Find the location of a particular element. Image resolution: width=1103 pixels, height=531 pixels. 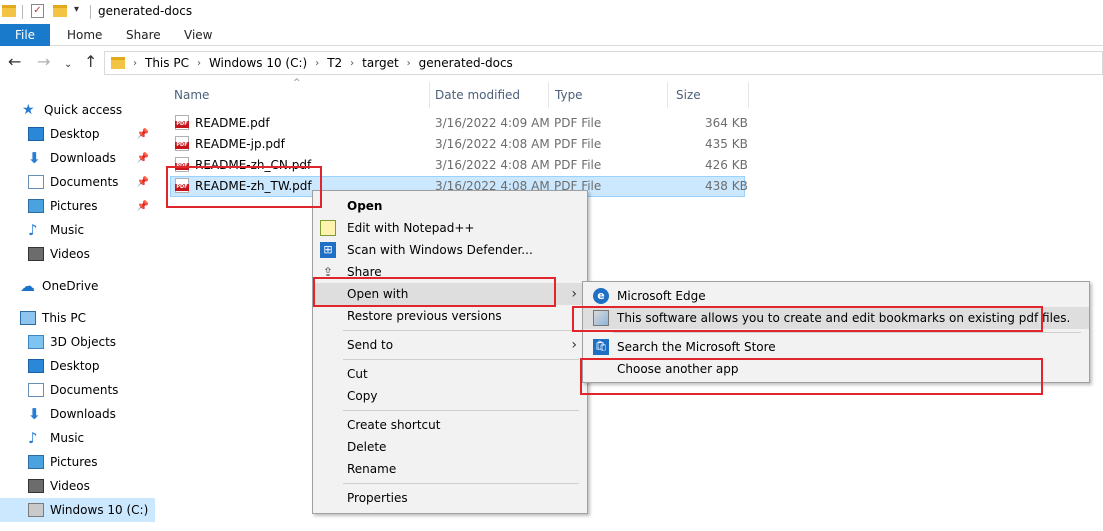

sidebar-item-3d-objects: 3D Objects is located at coordinates (77, 342).